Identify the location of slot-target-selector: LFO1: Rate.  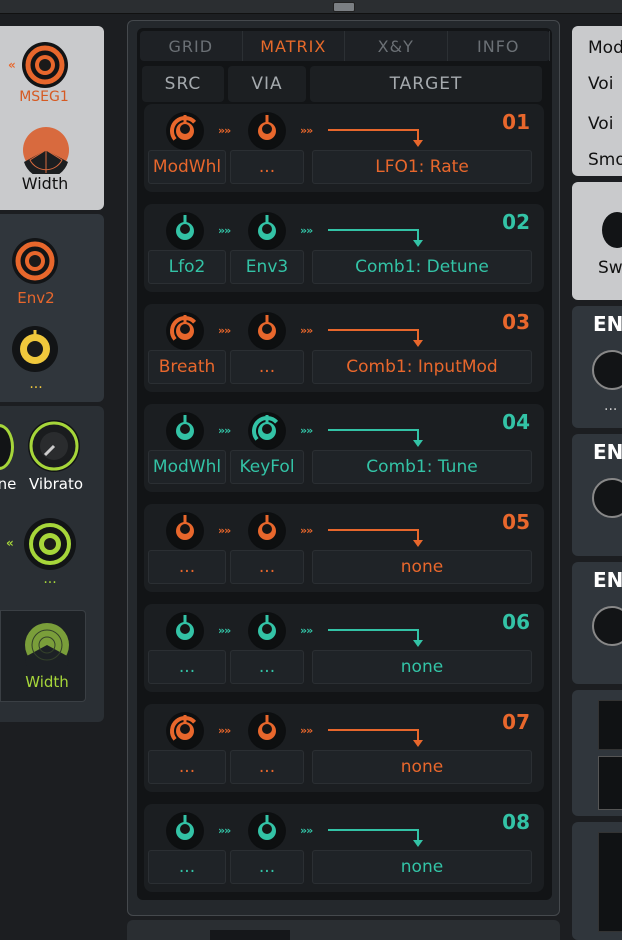
(422, 167).